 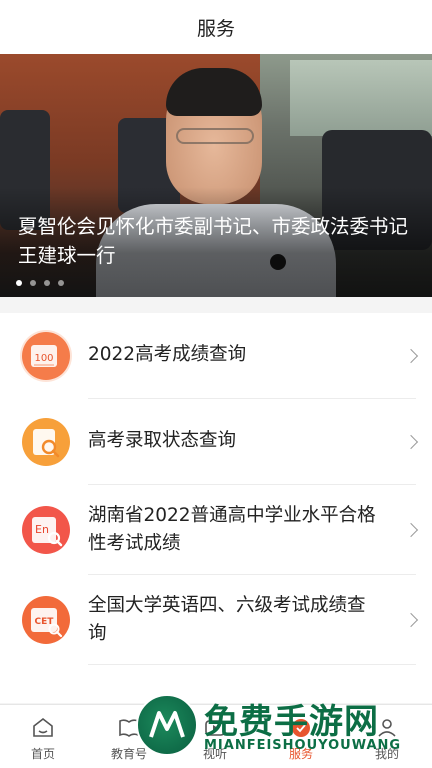 I want to click on service-label: 全国大学英语四、六级考试成绩查询, so click(x=227, y=619).